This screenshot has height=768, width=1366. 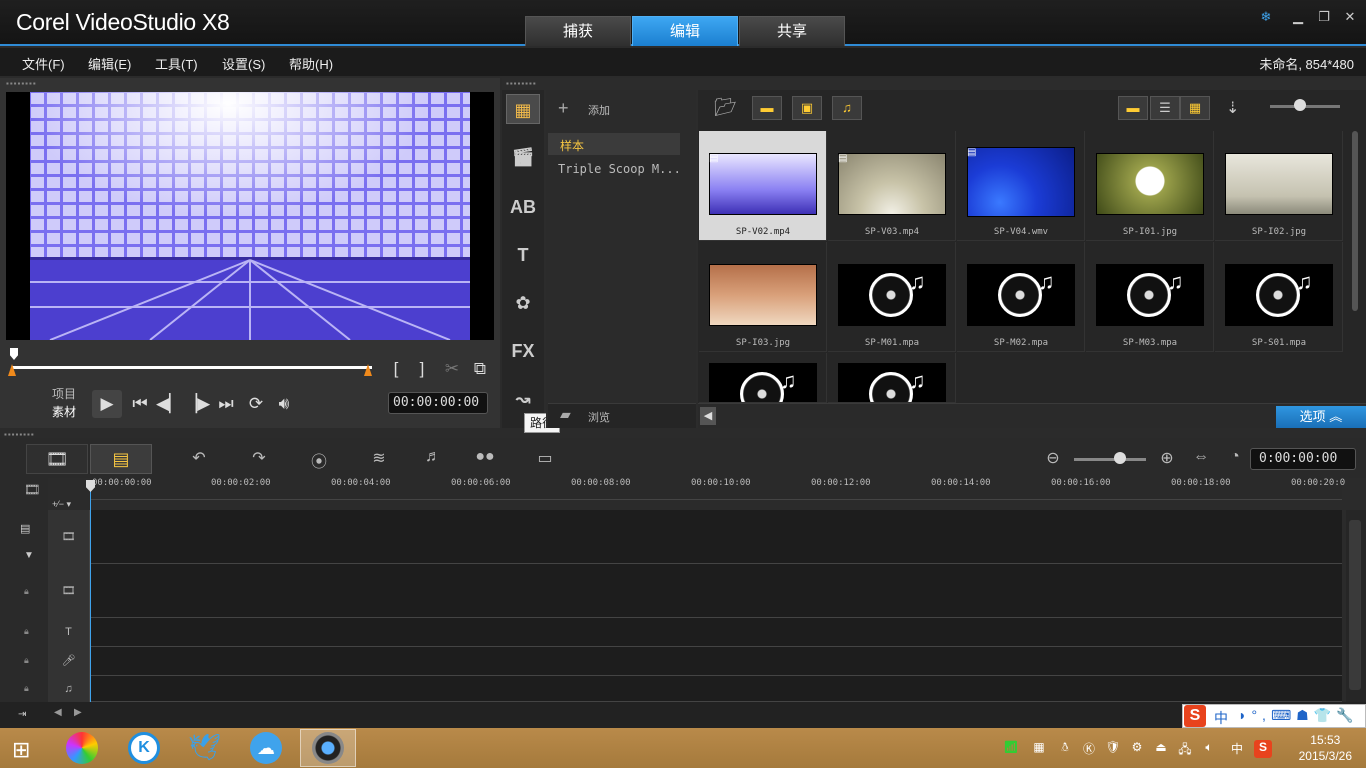 What do you see at coordinates (685, 31) in the screenshot?
I see `tab-edit: 编辑` at bounding box center [685, 31].